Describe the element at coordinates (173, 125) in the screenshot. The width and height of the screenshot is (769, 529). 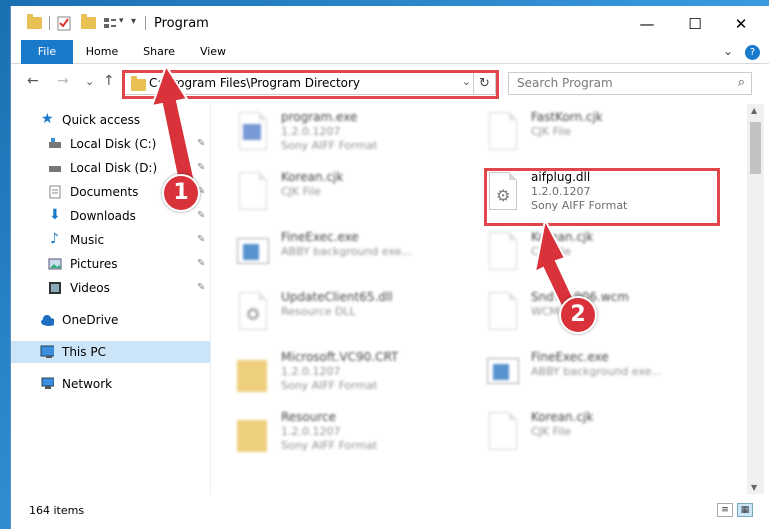
I see `arrow-1-icon` at that location.